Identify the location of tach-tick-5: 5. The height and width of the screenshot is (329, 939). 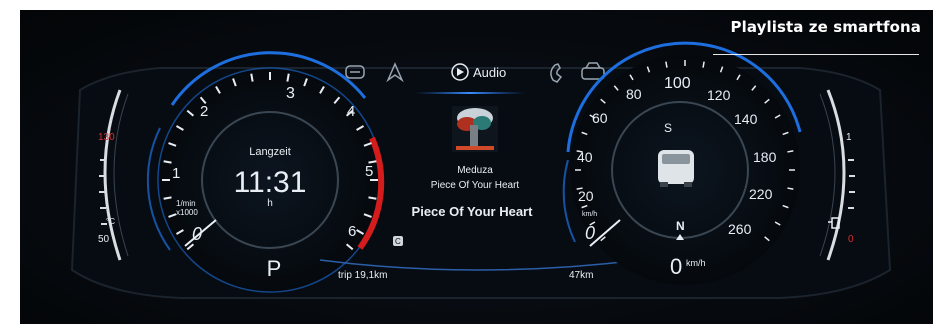
(369, 171).